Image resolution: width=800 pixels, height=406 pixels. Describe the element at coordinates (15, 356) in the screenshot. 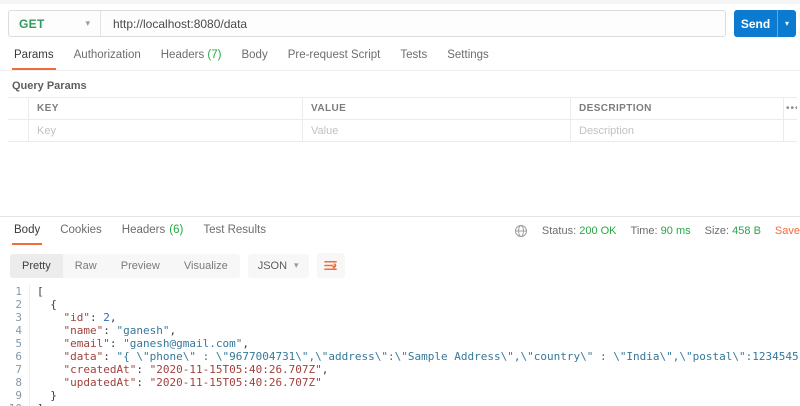

I see `line-number: 6` at that location.